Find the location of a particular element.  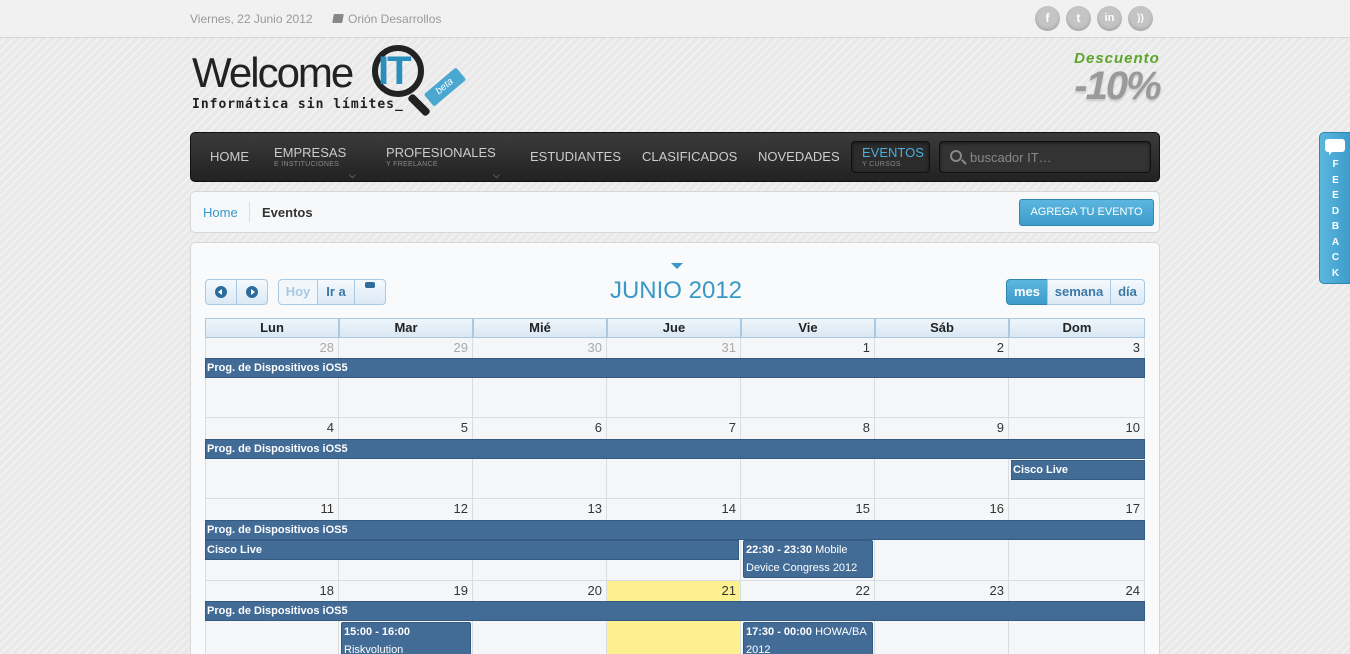

nav-empresas: EMPRESAS E INSTITUCIONES is located at coordinates (310, 157).